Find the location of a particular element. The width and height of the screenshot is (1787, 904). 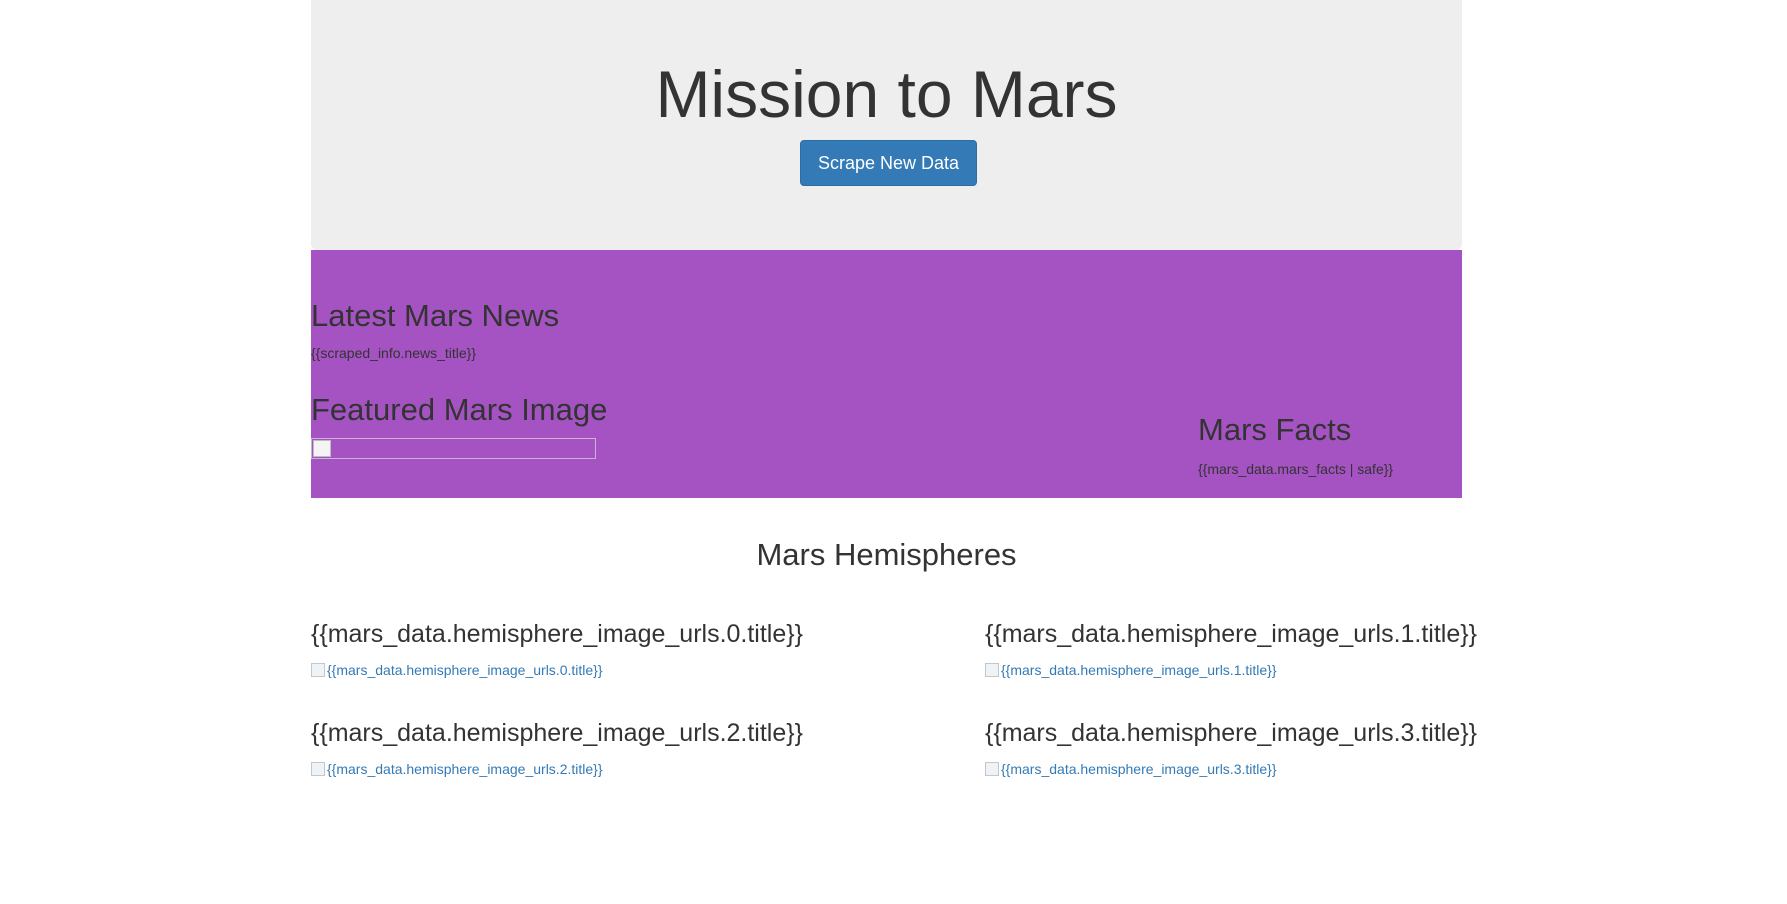

mars-facts-heading: Mars Facts is located at coordinates (1275, 429).